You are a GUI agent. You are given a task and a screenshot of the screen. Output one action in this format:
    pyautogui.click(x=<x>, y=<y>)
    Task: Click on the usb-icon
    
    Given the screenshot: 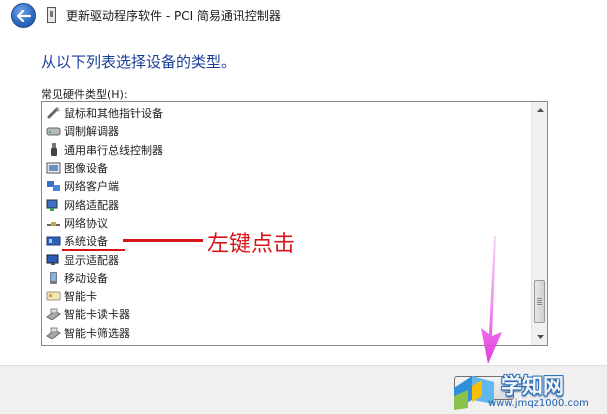 What is the action you would take?
    pyautogui.click(x=53, y=150)
    